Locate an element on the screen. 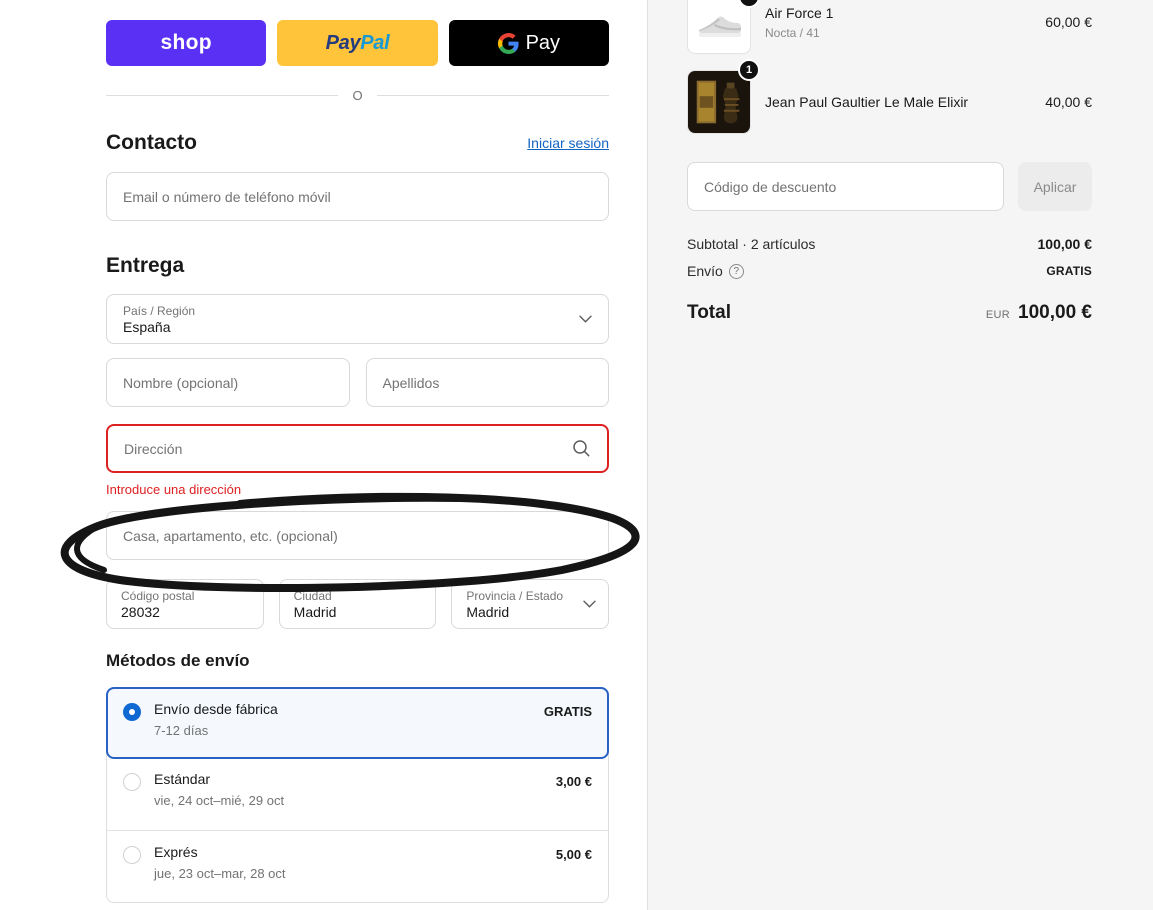 The height and width of the screenshot is (910, 1153). shipping-option-price: 5,00 € is located at coordinates (573, 854).